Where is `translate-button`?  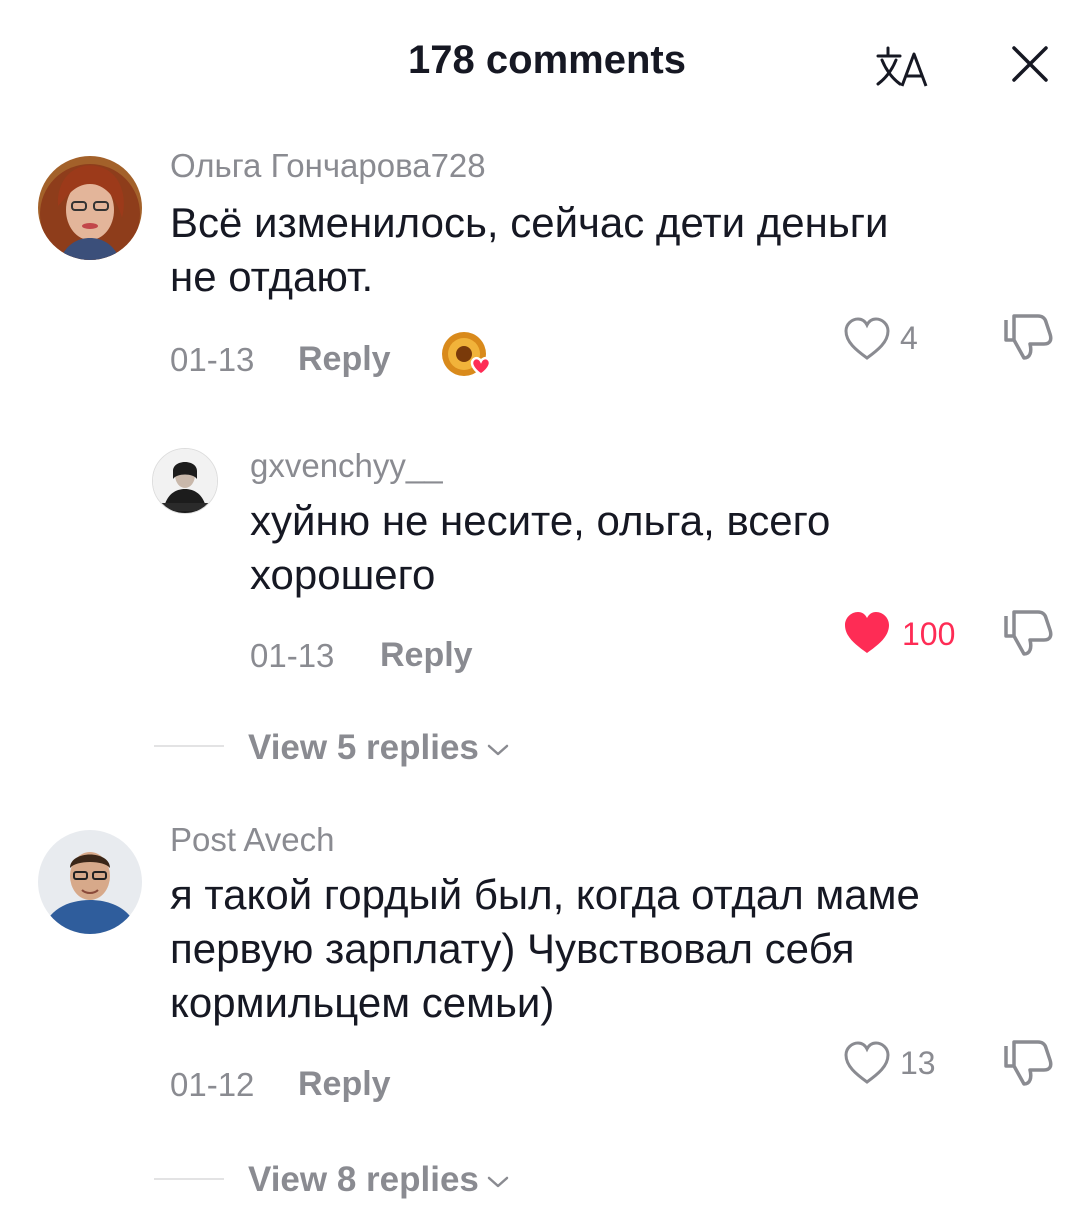
translate-button is located at coordinates (902, 66).